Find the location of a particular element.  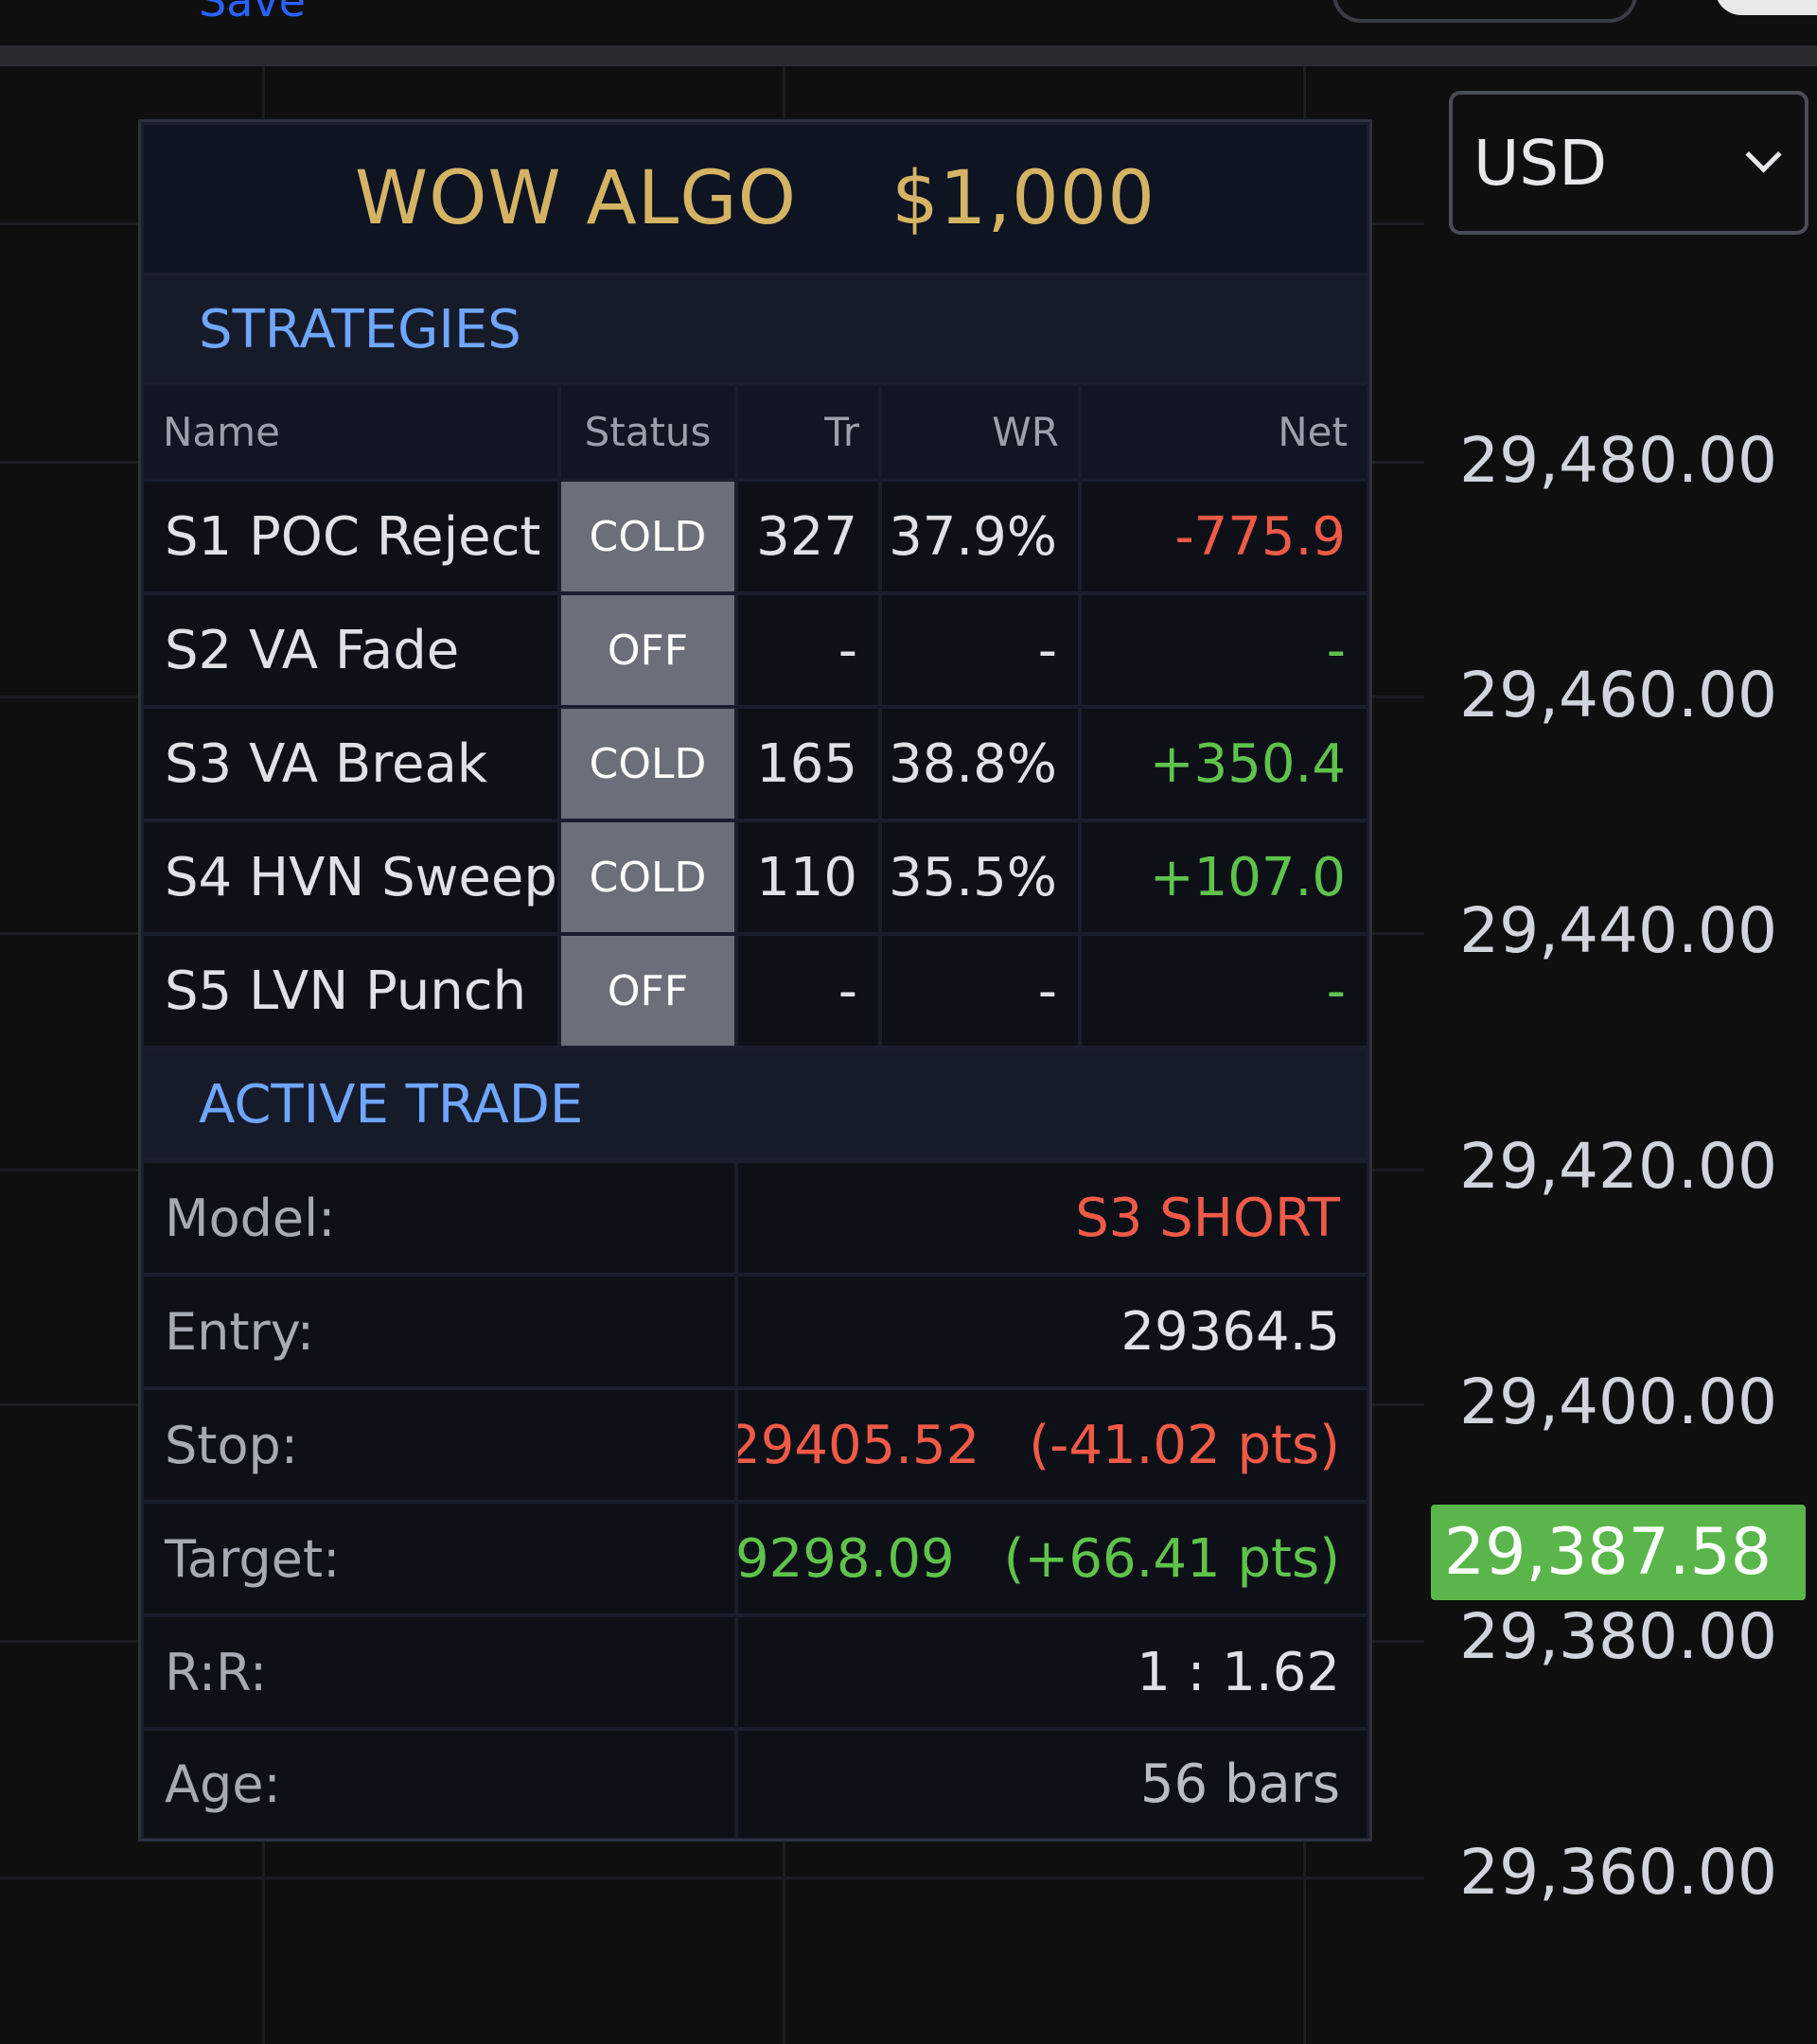

column-header-status: Status is located at coordinates (647, 432).